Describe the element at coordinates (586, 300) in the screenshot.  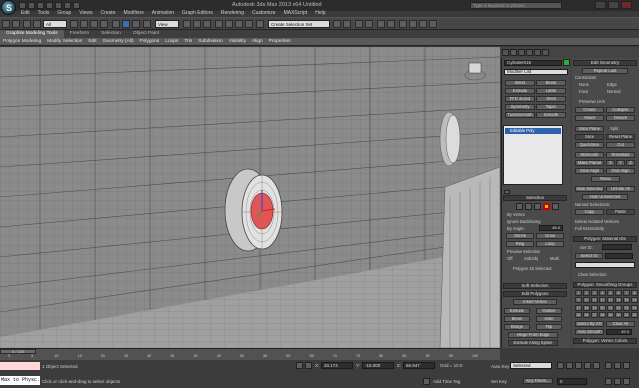
I see `smoothing-group-button: 10` at that location.